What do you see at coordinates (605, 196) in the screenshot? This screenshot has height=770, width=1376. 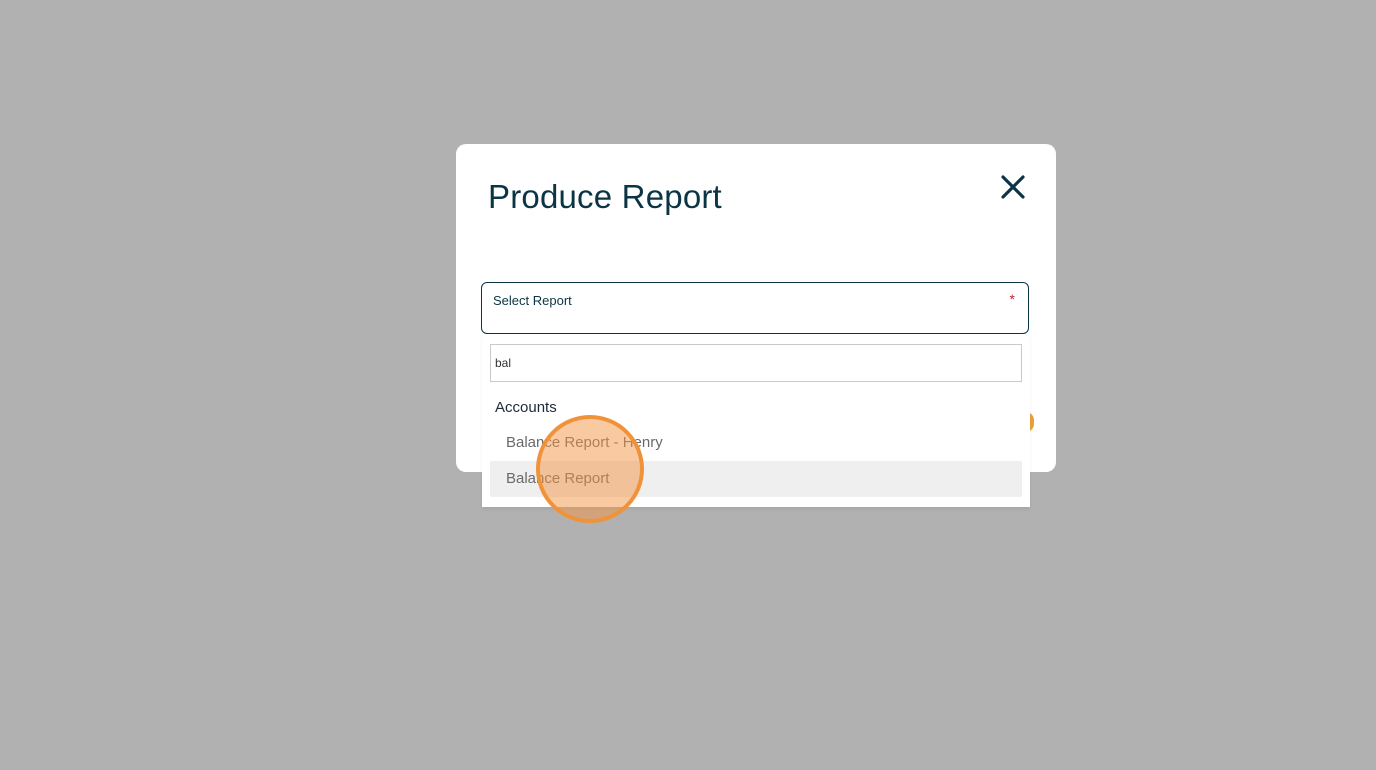 I see `modal-title: Produce Report` at bounding box center [605, 196].